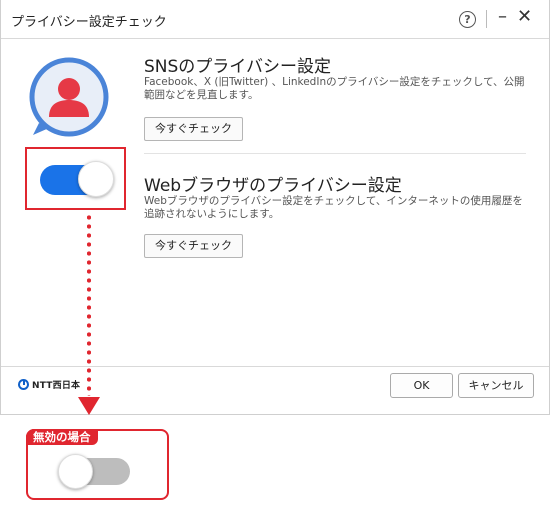  What do you see at coordinates (502, 16) in the screenshot?
I see `minimize-icon: –` at bounding box center [502, 16].